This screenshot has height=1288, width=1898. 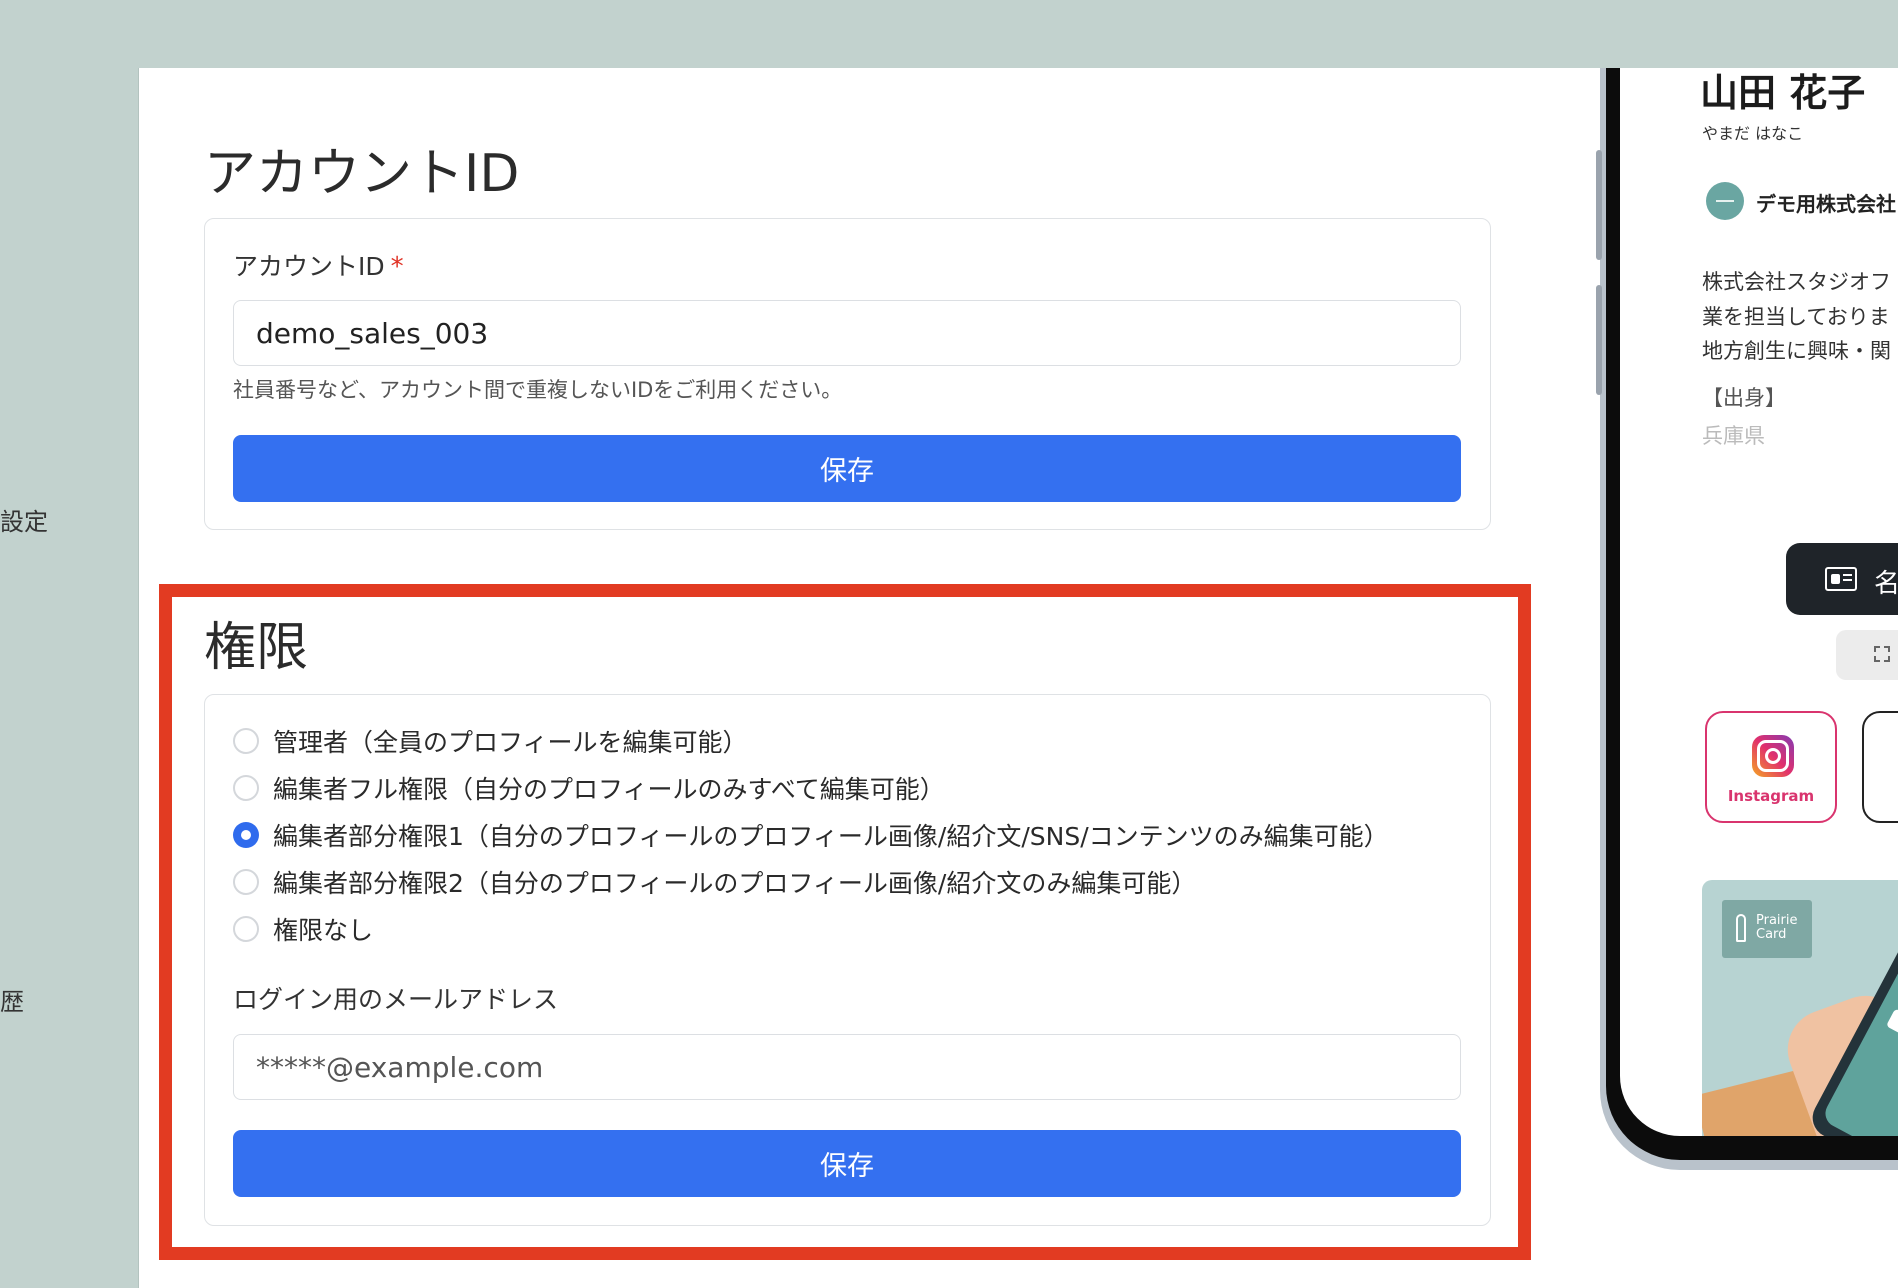 I want to click on prairie-logo-icon, so click(x=1741, y=928).